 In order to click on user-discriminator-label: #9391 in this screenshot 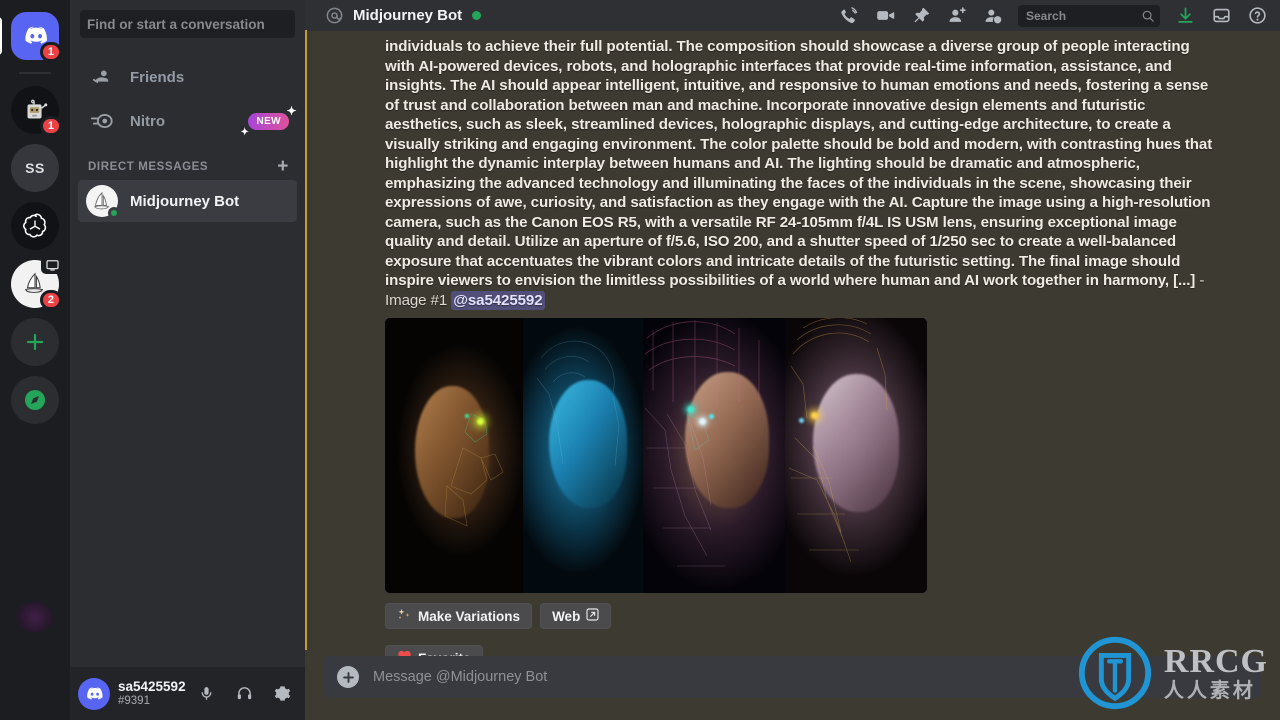, I will do `click(134, 700)`.